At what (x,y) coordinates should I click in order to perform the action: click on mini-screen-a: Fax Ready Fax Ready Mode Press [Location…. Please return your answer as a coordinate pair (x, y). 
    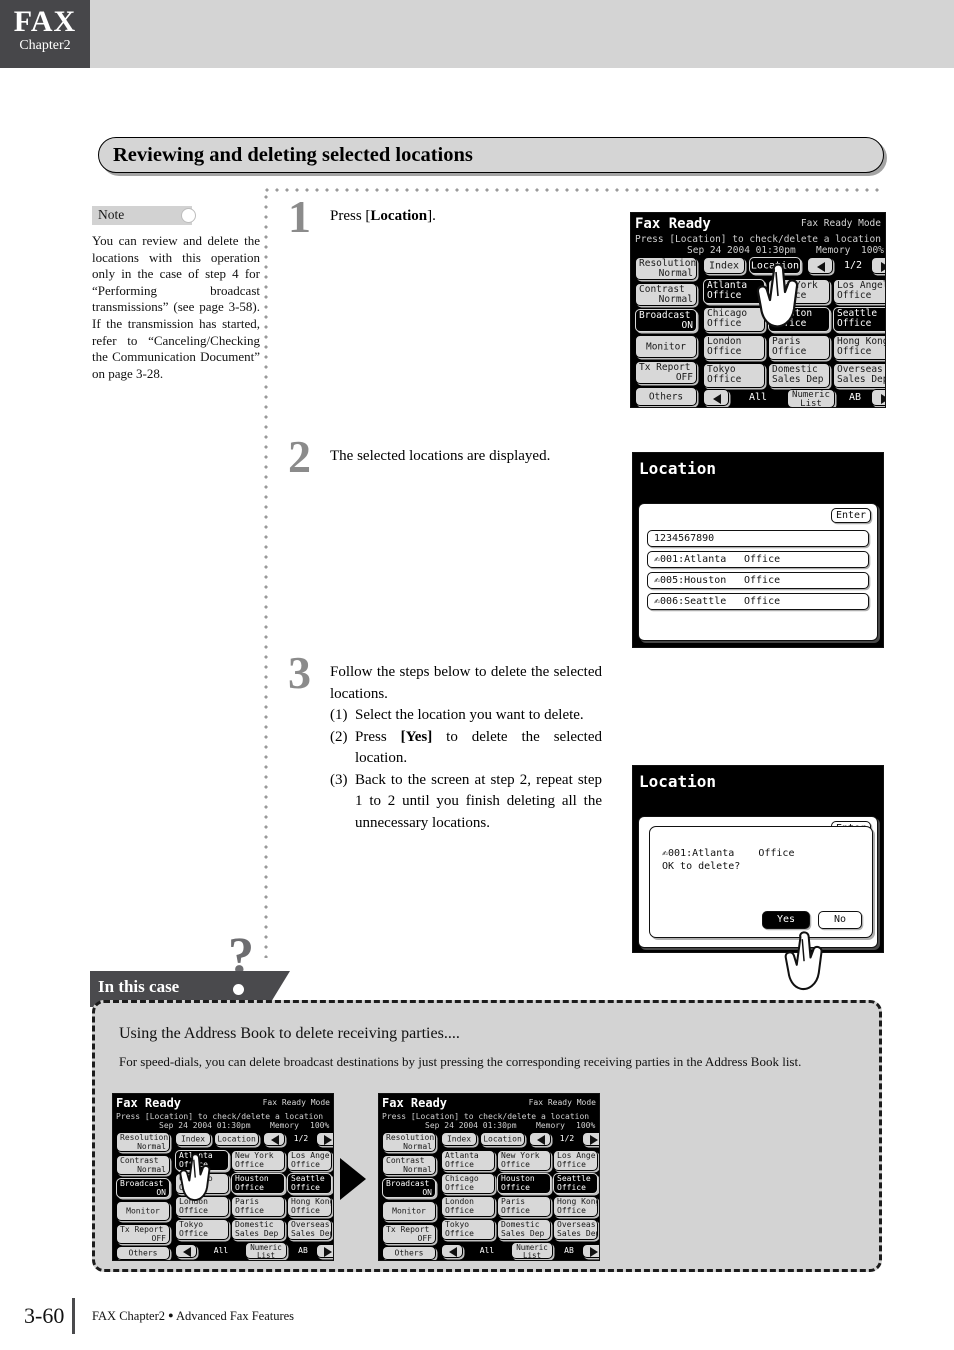
    Looking at the image, I should click on (223, 1177).